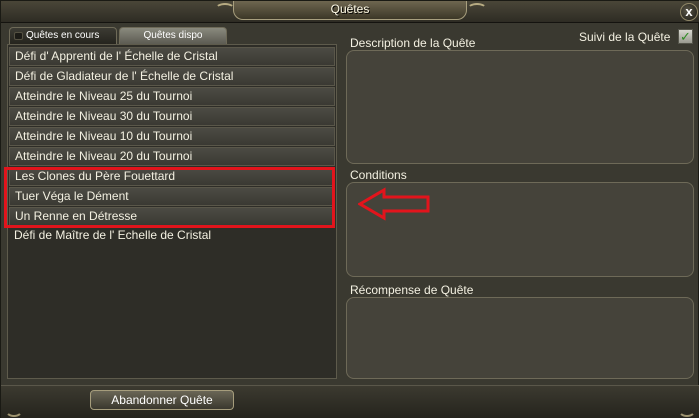 Image resolution: width=699 pixels, height=418 pixels. I want to click on quest-item: Atteindre le Niveau 30 du Tournoi, so click(172, 116).